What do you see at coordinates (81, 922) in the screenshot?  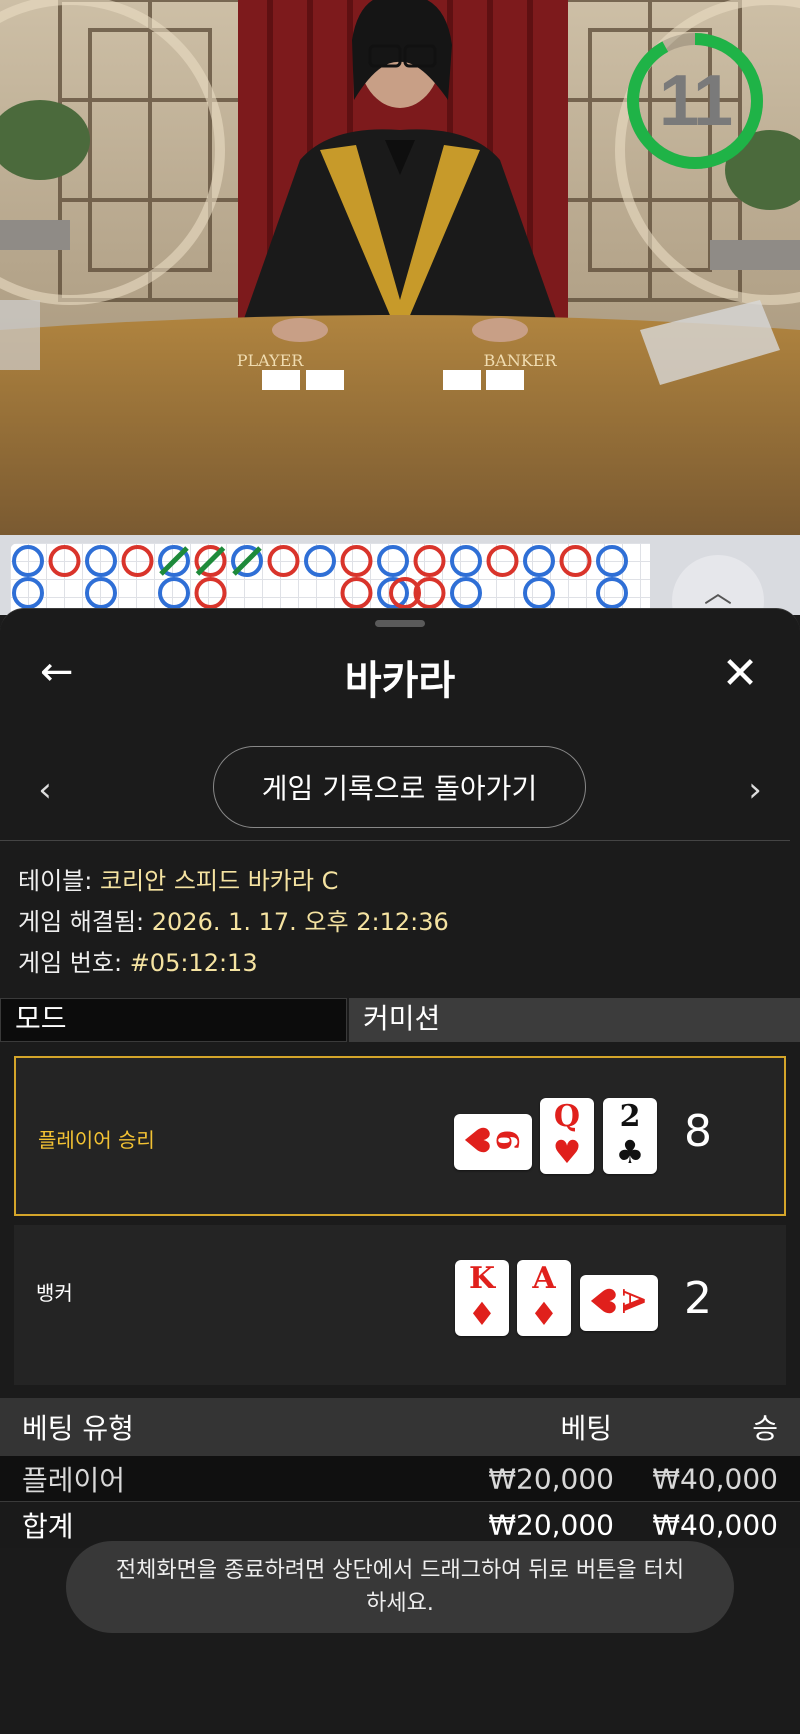 I see `info-resolved-label: 게임 해결됨:` at bounding box center [81, 922].